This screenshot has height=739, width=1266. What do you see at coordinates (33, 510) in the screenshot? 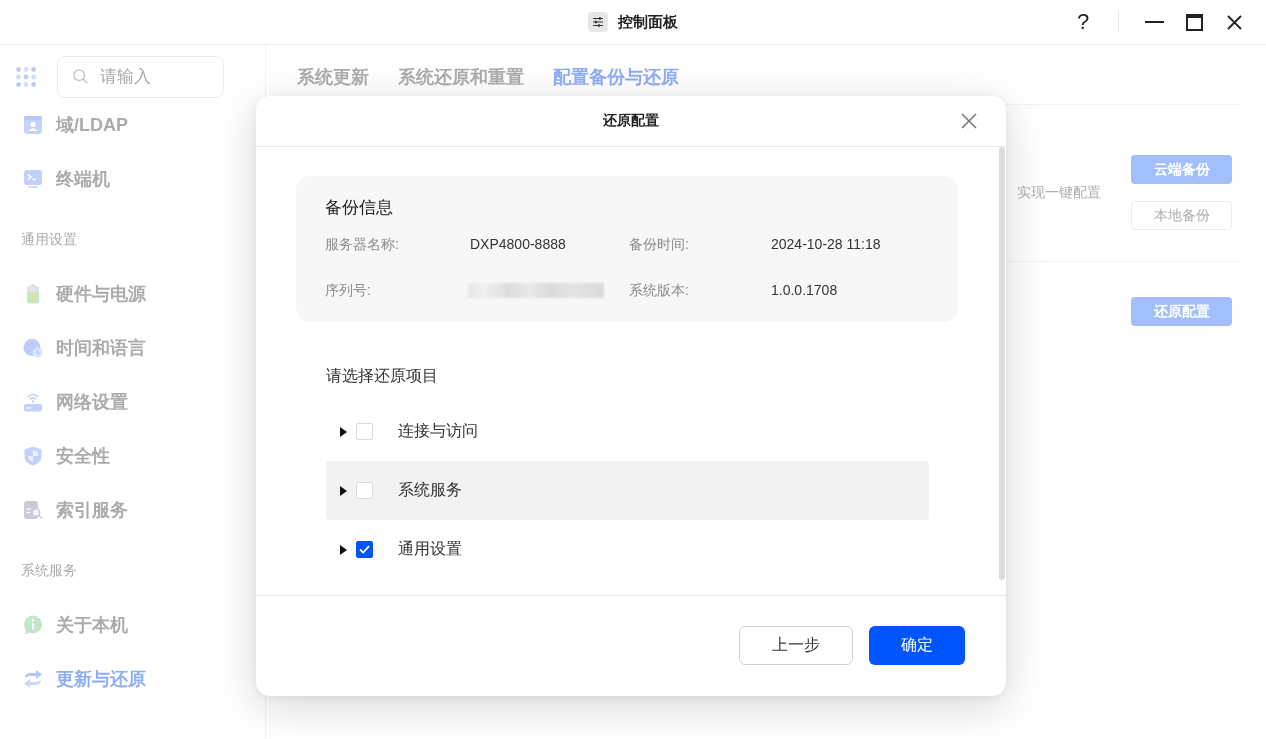
I see `file-search-icon` at bounding box center [33, 510].